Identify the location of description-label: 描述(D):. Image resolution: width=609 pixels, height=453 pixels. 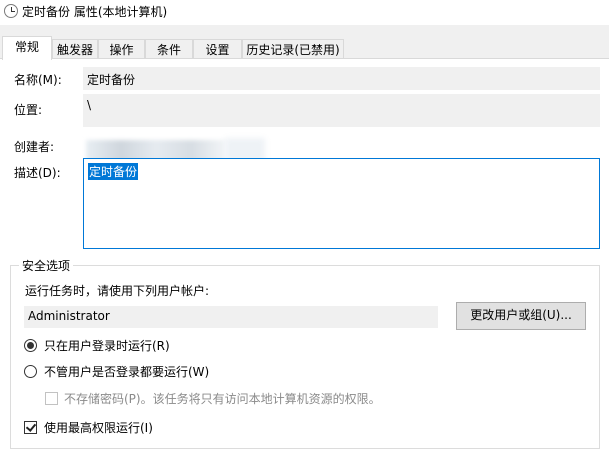
(37, 173).